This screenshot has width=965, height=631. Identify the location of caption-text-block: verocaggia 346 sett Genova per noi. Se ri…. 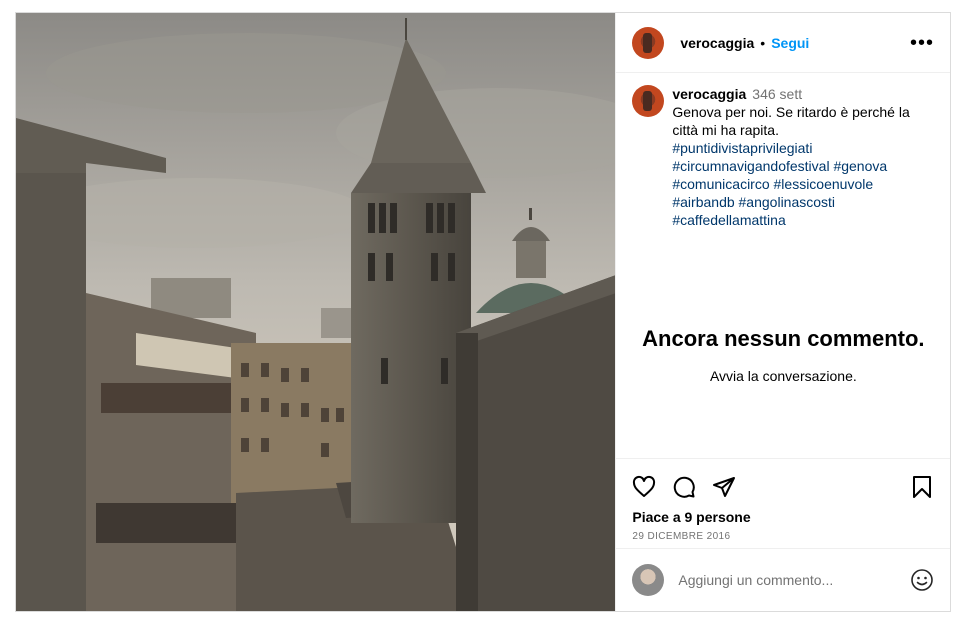
(802, 157).